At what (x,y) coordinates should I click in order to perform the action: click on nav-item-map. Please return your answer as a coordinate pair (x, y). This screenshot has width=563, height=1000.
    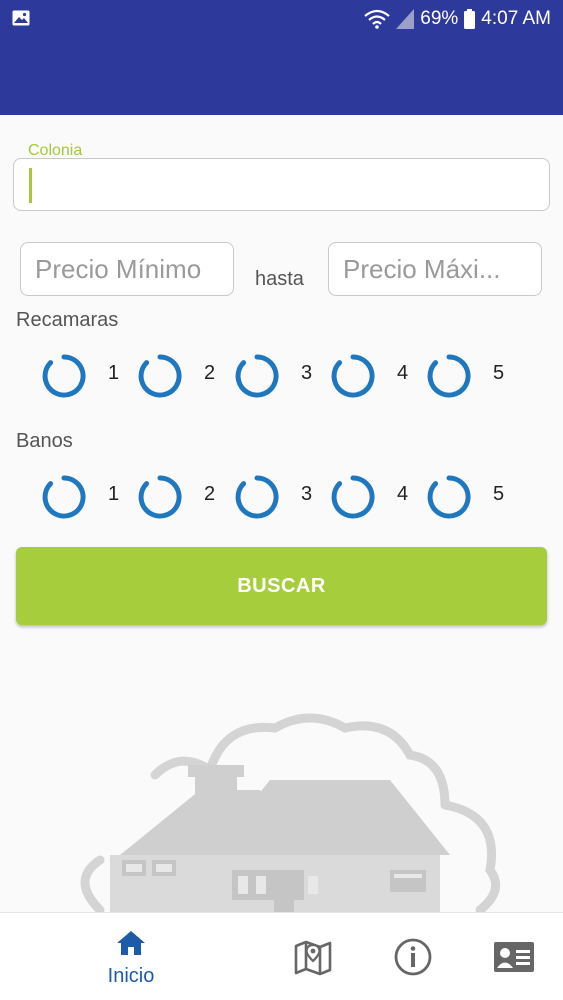
    Looking at the image, I should click on (313, 956).